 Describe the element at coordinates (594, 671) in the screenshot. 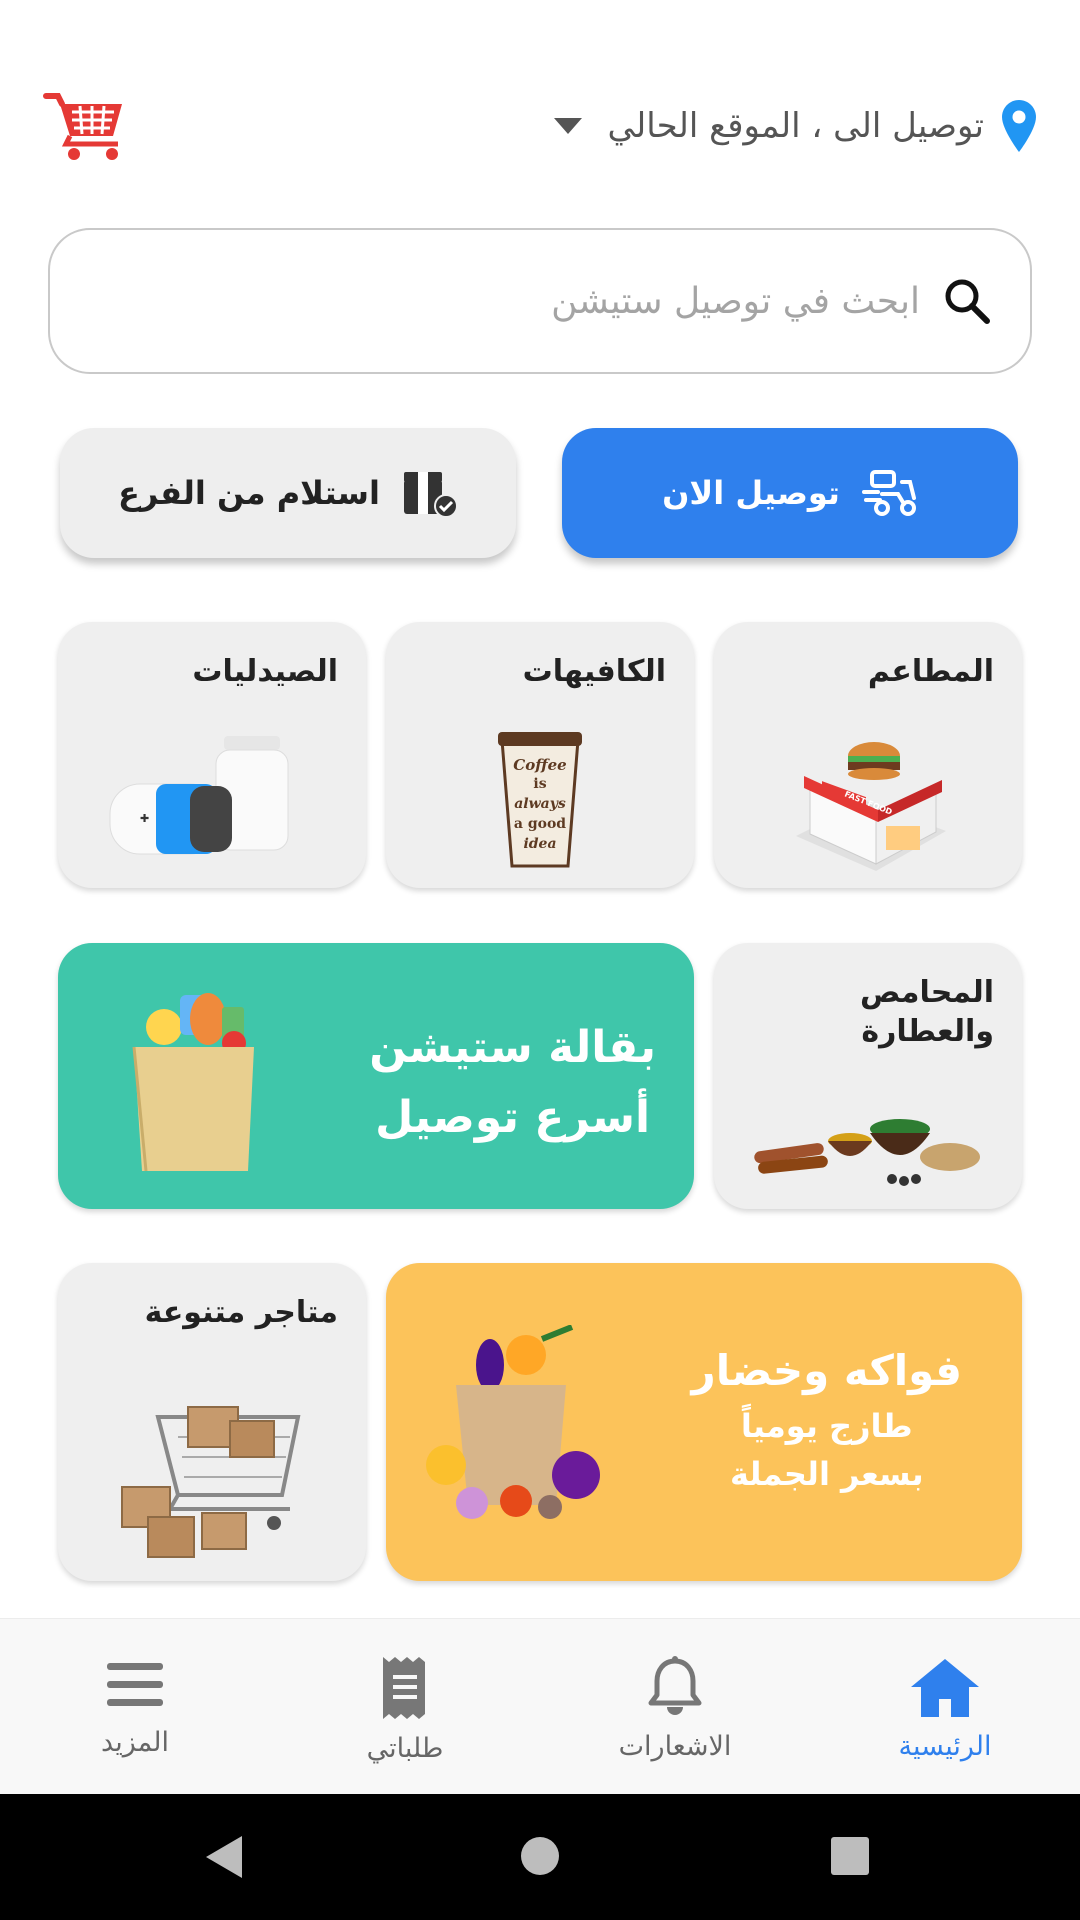

I see `category-title: الكافيهات` at that location.